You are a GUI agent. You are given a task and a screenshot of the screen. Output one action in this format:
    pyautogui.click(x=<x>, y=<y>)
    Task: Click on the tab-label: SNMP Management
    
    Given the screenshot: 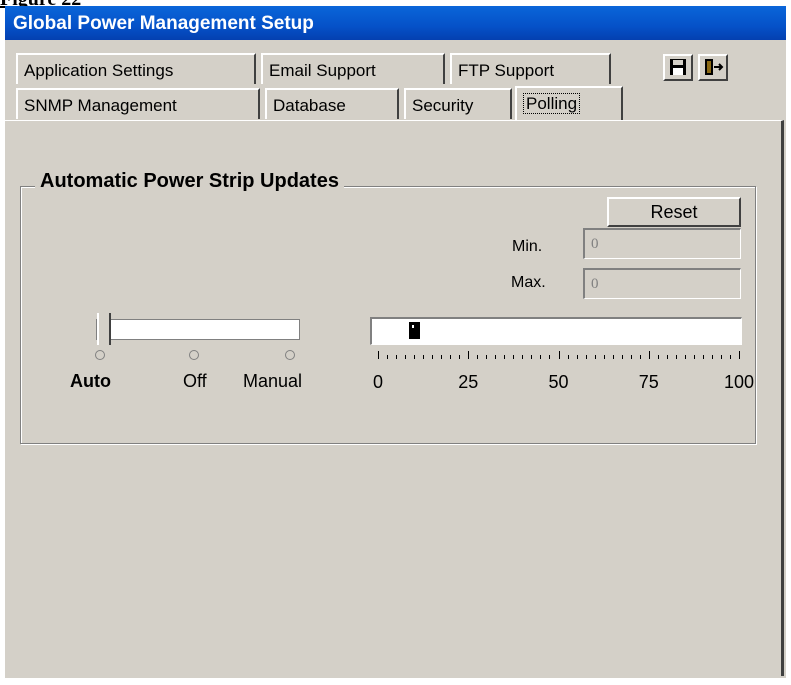 What is the action you would take?
    pyautogui.click(x=100, y=105)
    